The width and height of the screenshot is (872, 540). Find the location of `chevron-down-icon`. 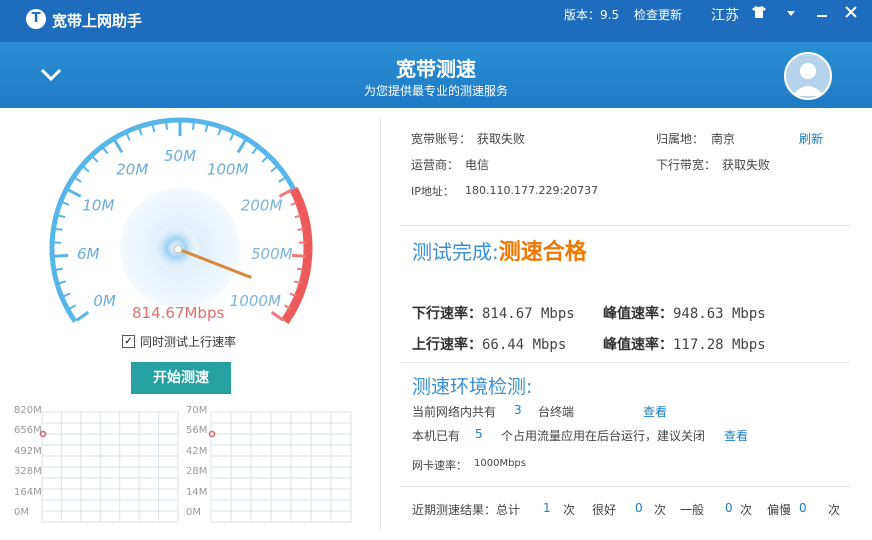

chevron-down-icon is located at coordinates (791, 15).